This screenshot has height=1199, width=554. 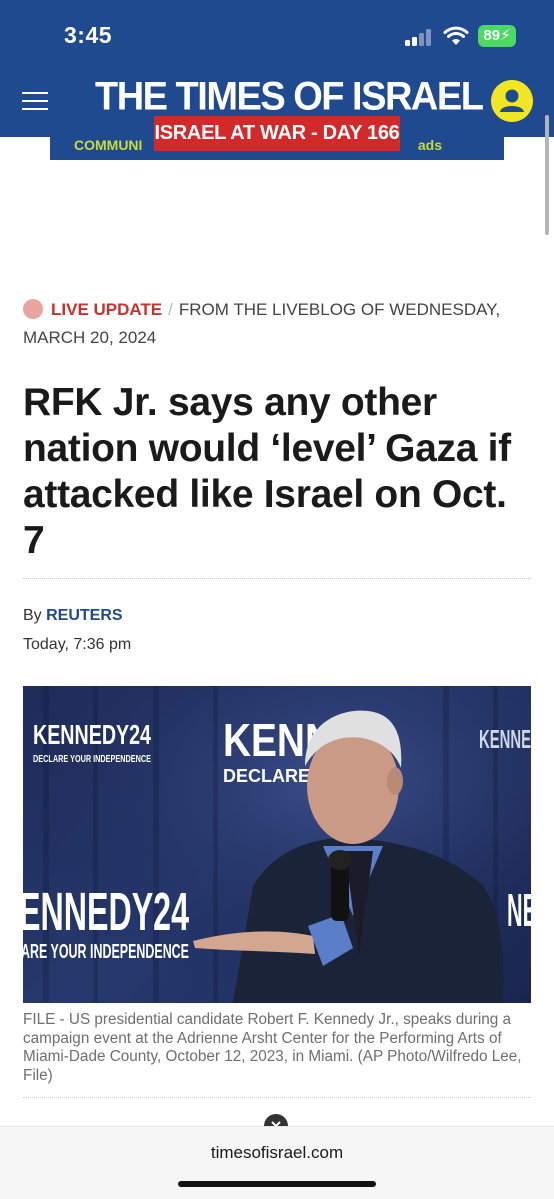 I want to click on status-time: 3:45, so click(x=88, y=35).